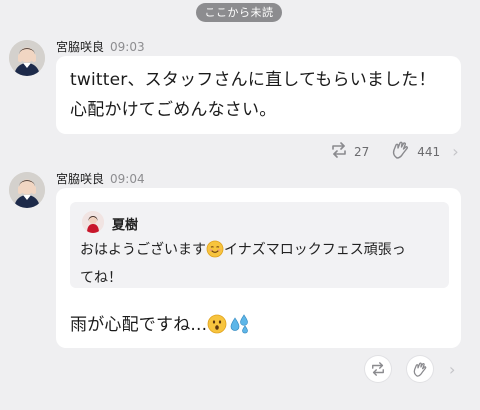 Image resolution: width=480 pixels, height=410 pixels. Describe the element at coordinates (429, 151) in the screenshot. I see `clap-count: 441` at that location.